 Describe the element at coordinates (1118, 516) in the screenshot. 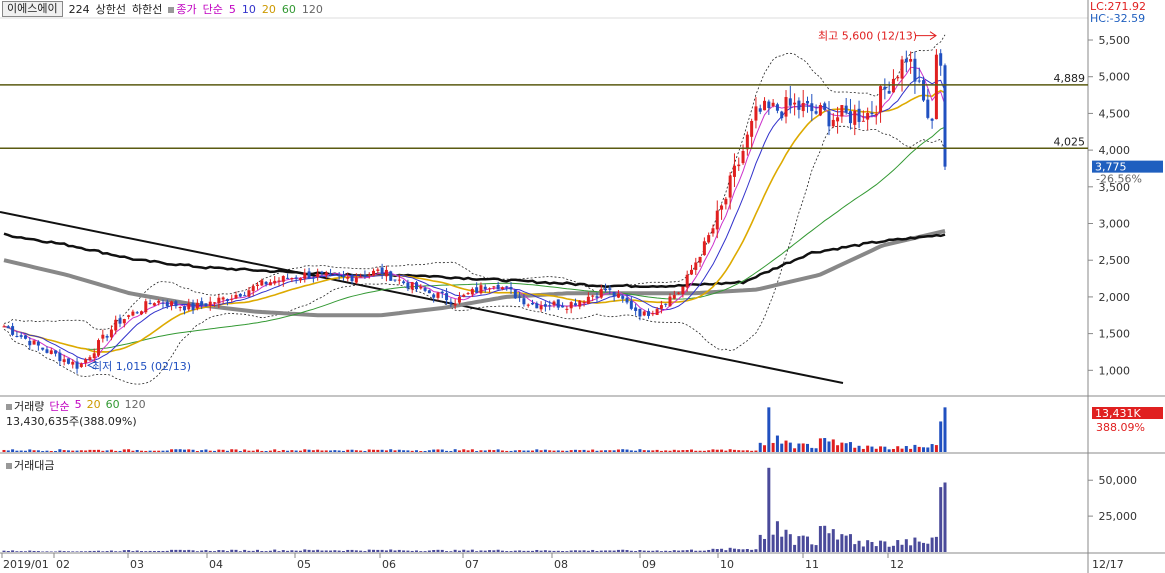

I see `amount-tick-label: 25,000` at that location.